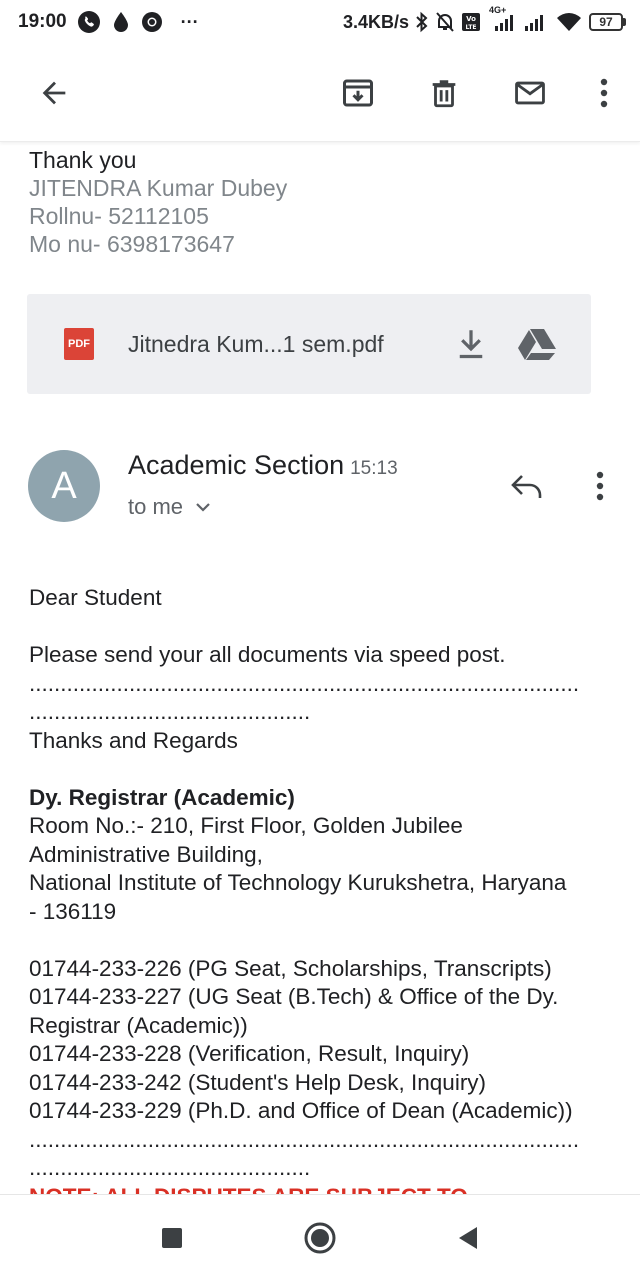  Describe the element at coordinates (375, 21) in the screenshot. I see `network-speed: 3.4KB/s` at that location.